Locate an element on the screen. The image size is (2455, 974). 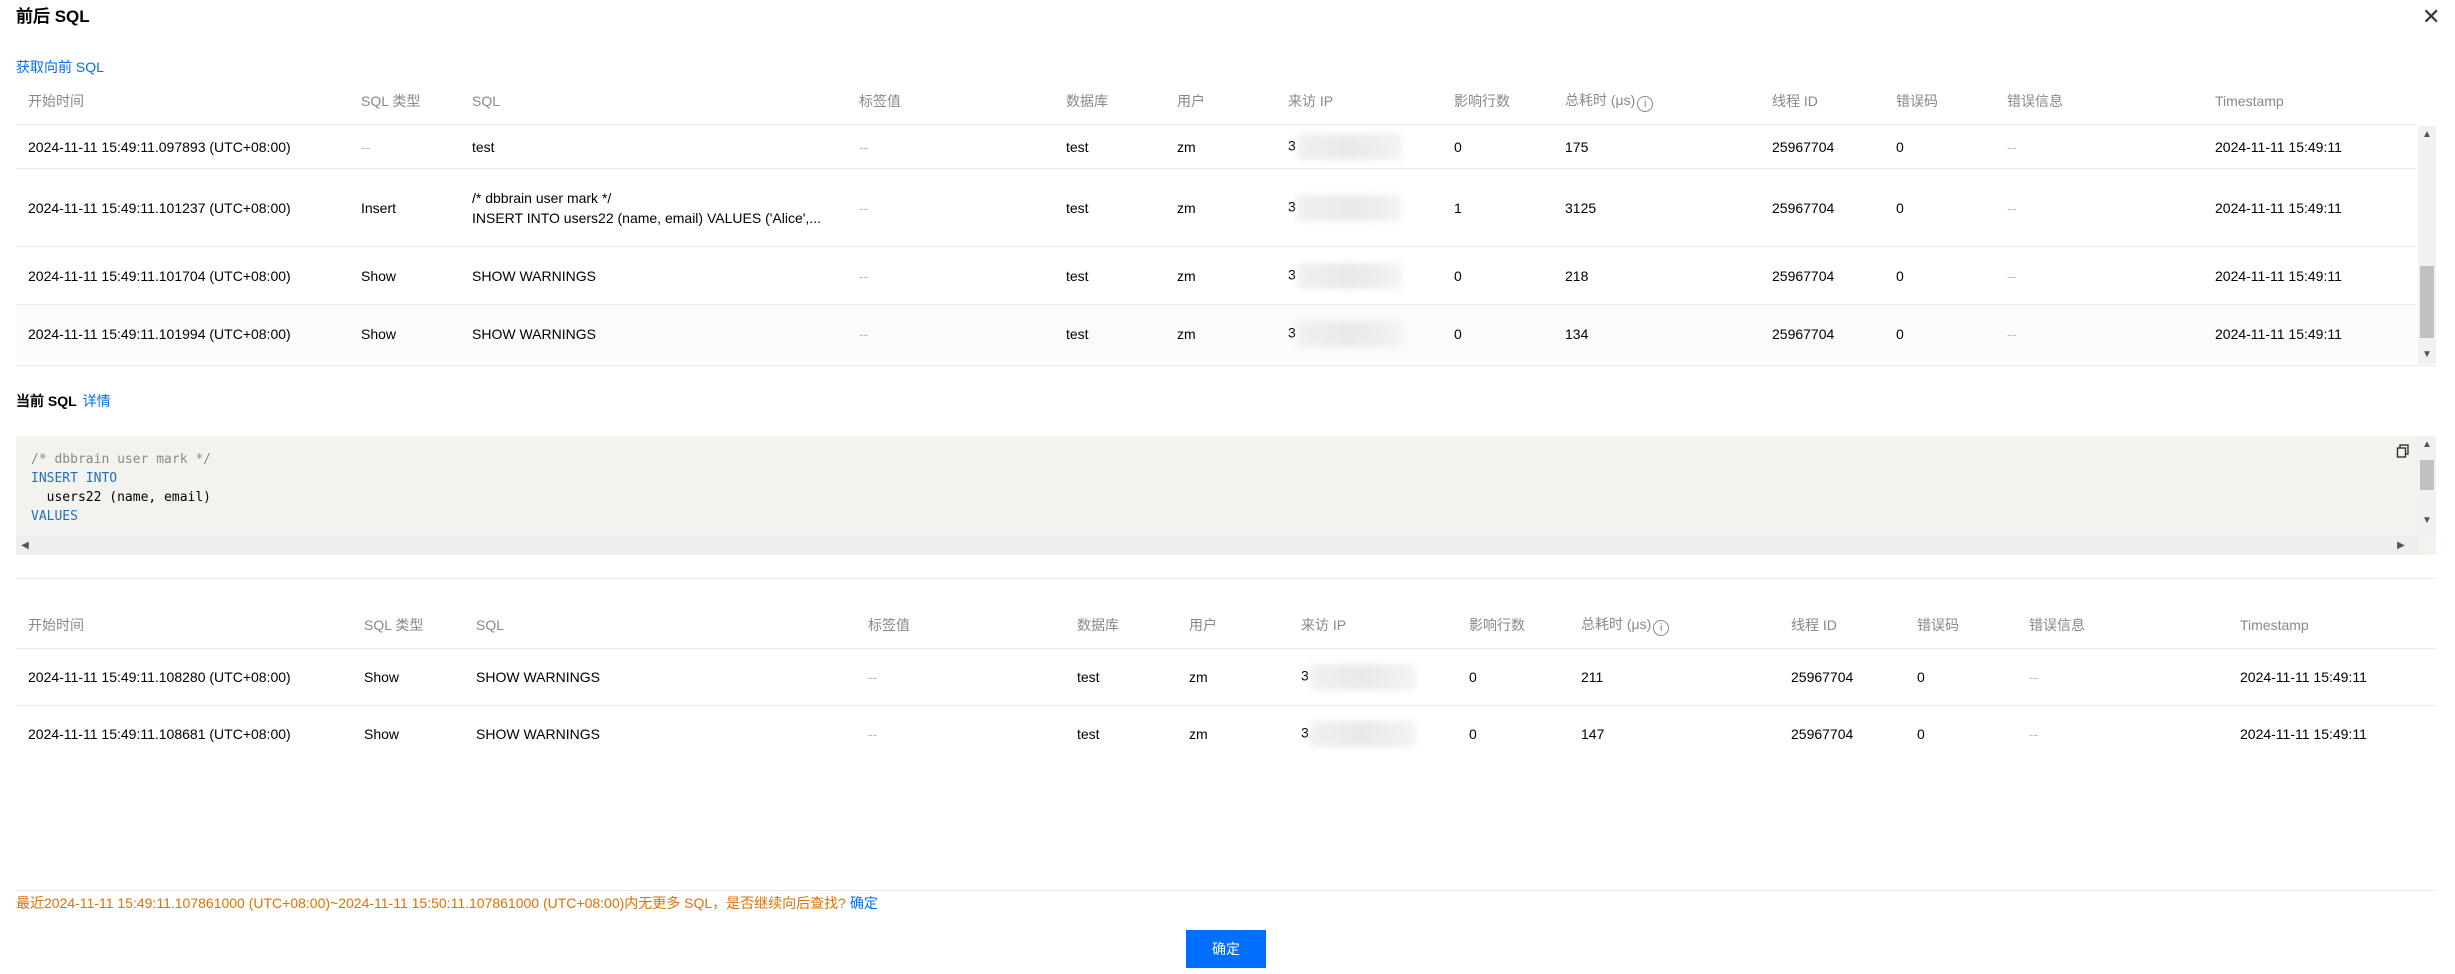
col-user: 用户 is located at coordinates (1191, 101).